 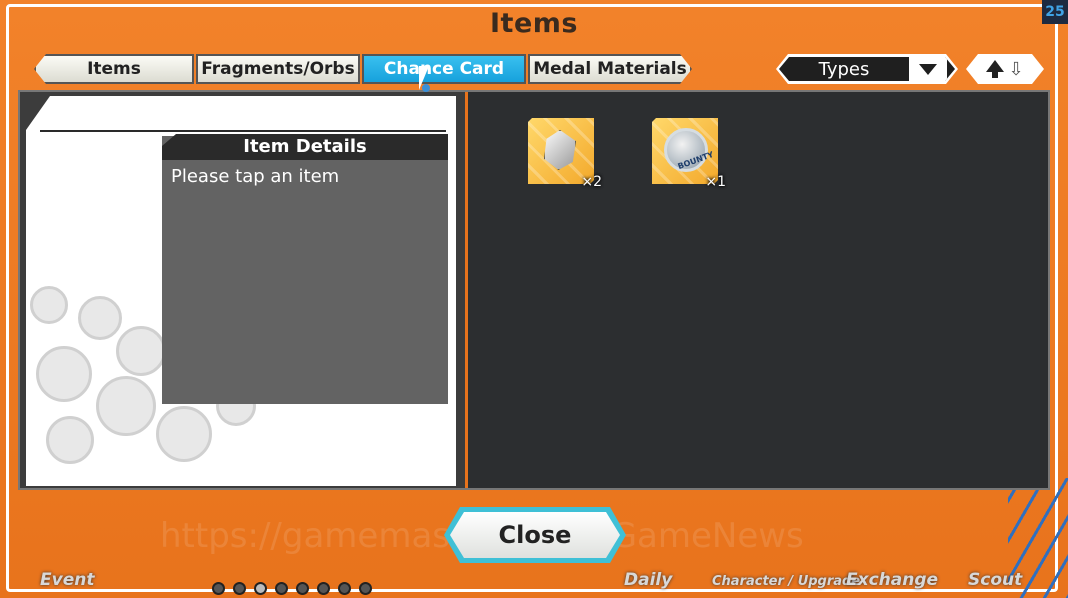 I want to click on tab-items: Items, so click(x=114, y=69).